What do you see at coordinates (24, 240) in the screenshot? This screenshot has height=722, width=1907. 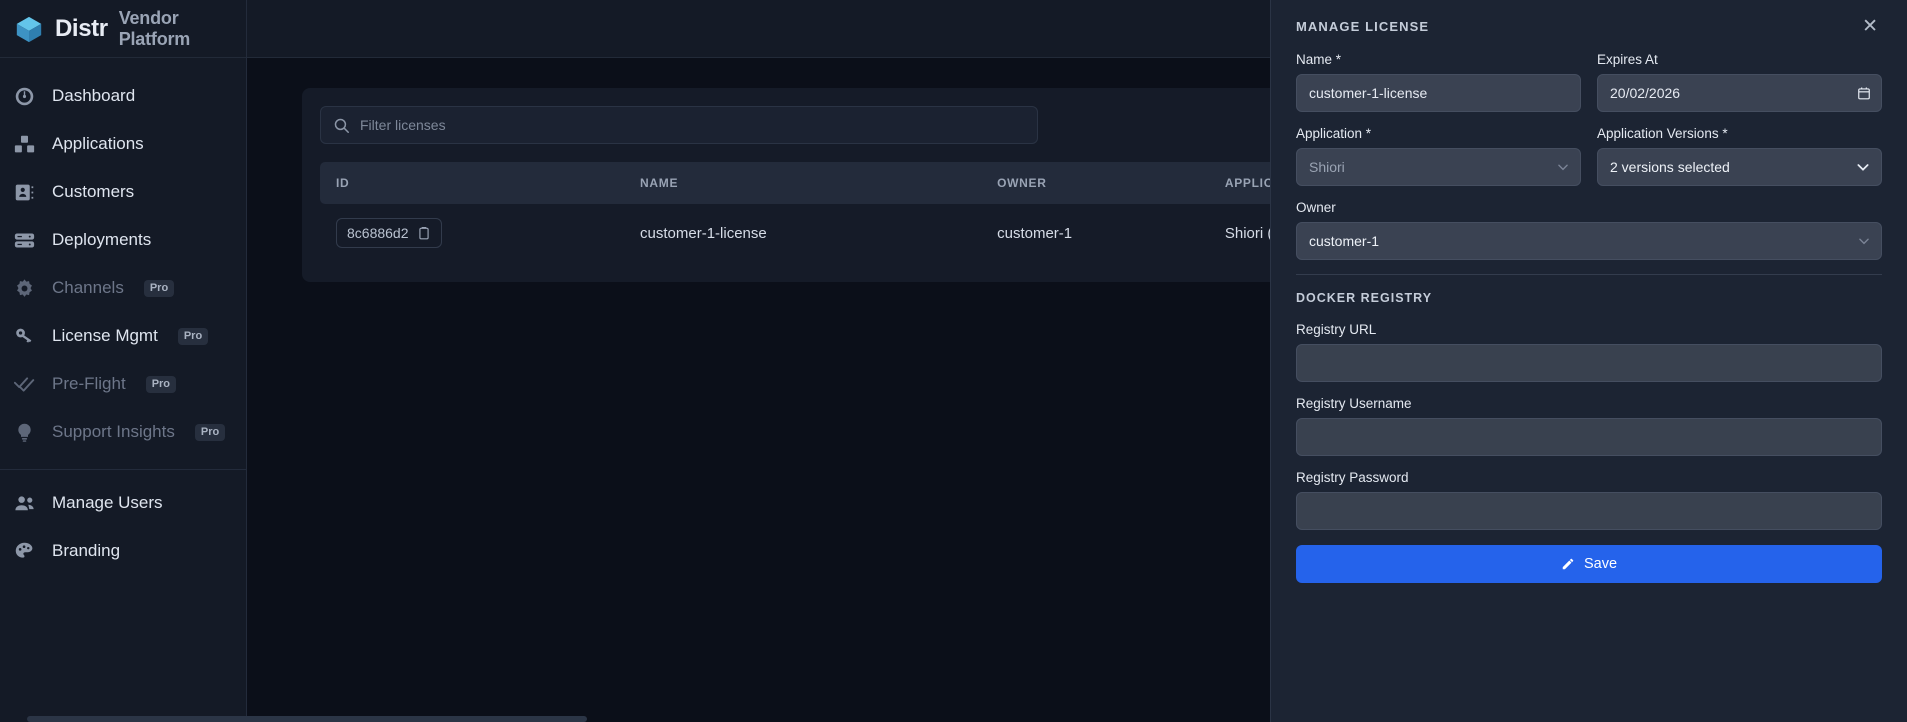 I see `server-icon` at bounding box center [24, 240].